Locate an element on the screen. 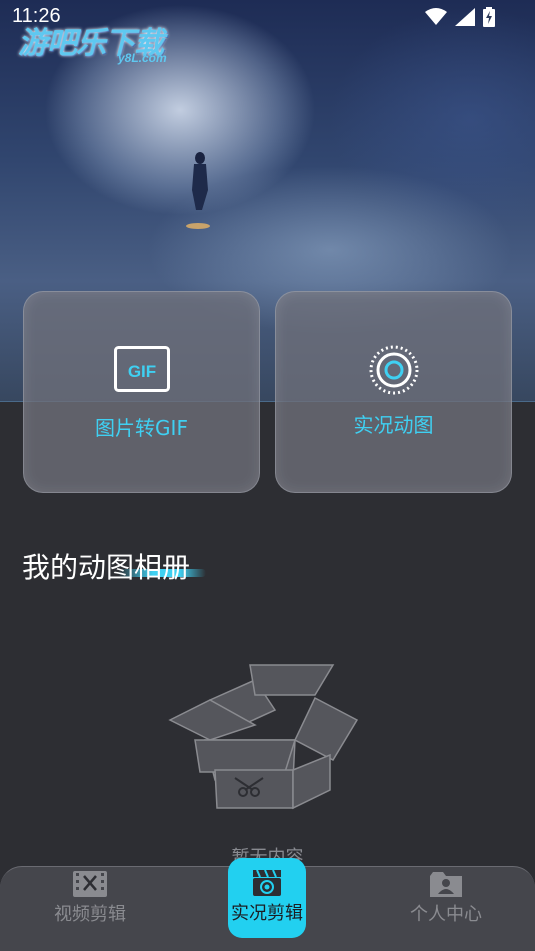  wifi-icon is located at coordinates (436, 16).